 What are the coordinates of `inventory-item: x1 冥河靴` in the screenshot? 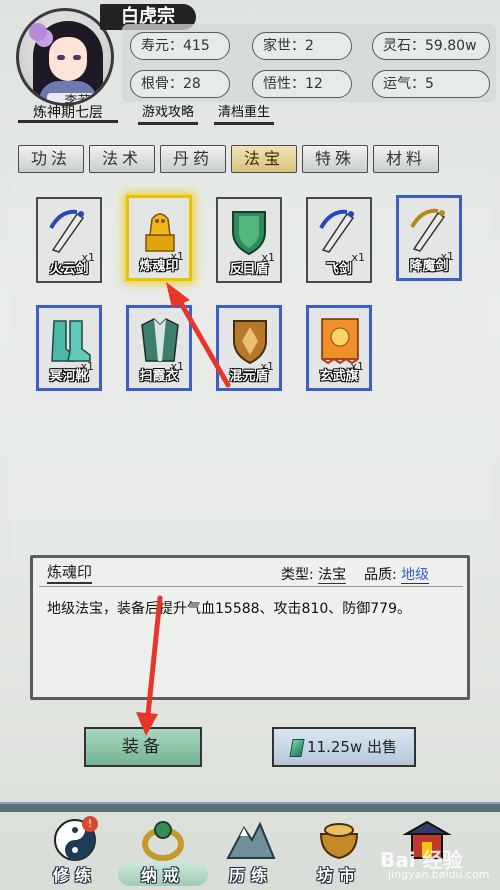 It's located at (69, 348).